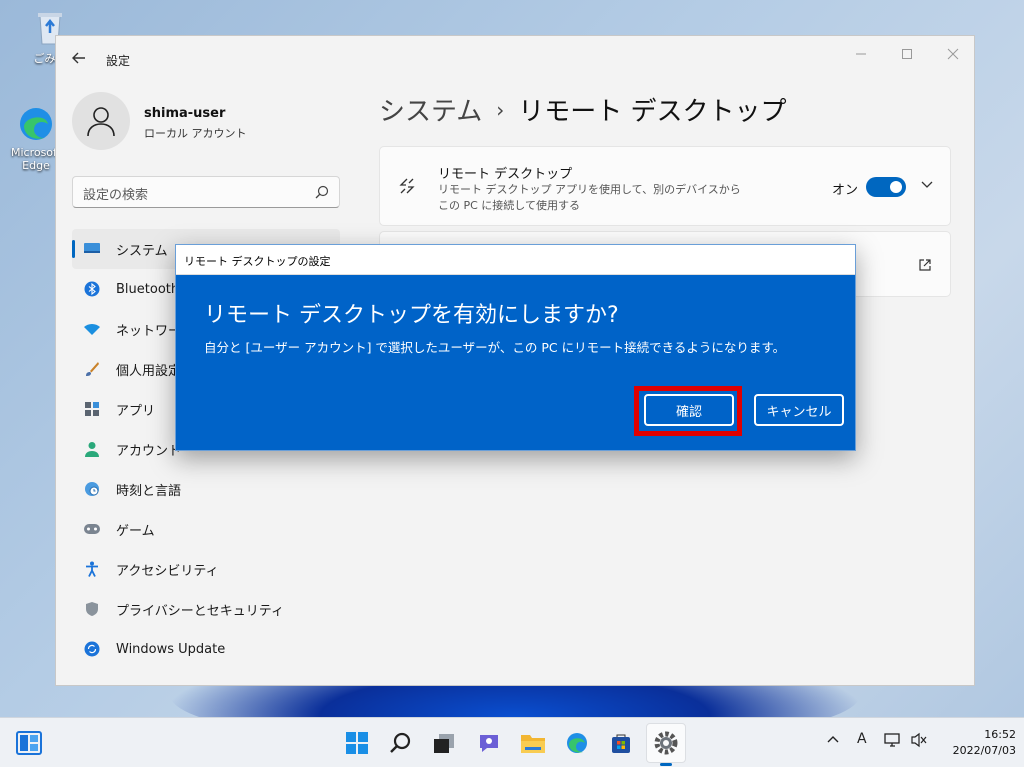 Image resolution: width=1024 pixels, height=767 pixels. What do you see at coordinates (149, 371) in the screenshot?
I see `nav-label: 個人用設定` at bounding box center [149, 371].